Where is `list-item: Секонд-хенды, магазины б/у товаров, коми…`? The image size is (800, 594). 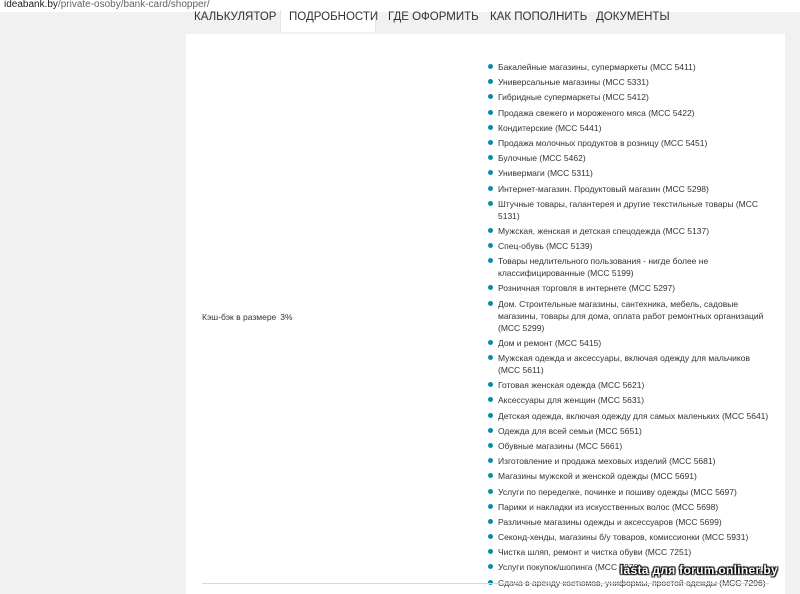 list-item: Секонд-хенды, магазины б/у товаров, коми… is located at coordinates (629, 537).